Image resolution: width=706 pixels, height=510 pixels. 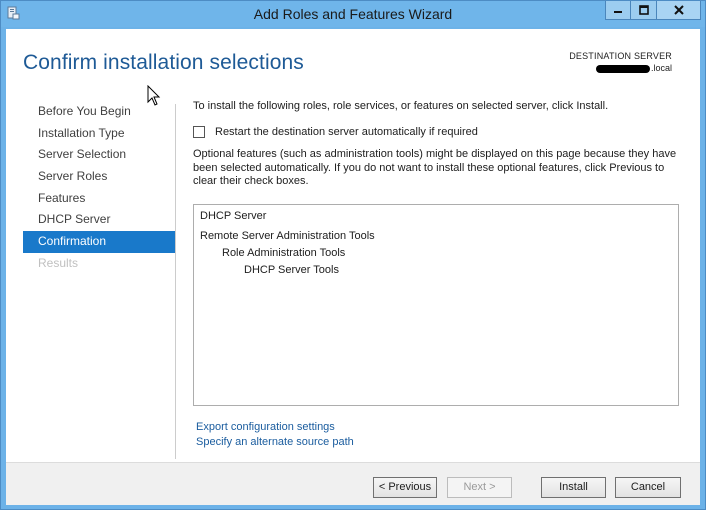 I want to click on title-bar: Add Roles and Features Wizard, so click(x=353, y=14).